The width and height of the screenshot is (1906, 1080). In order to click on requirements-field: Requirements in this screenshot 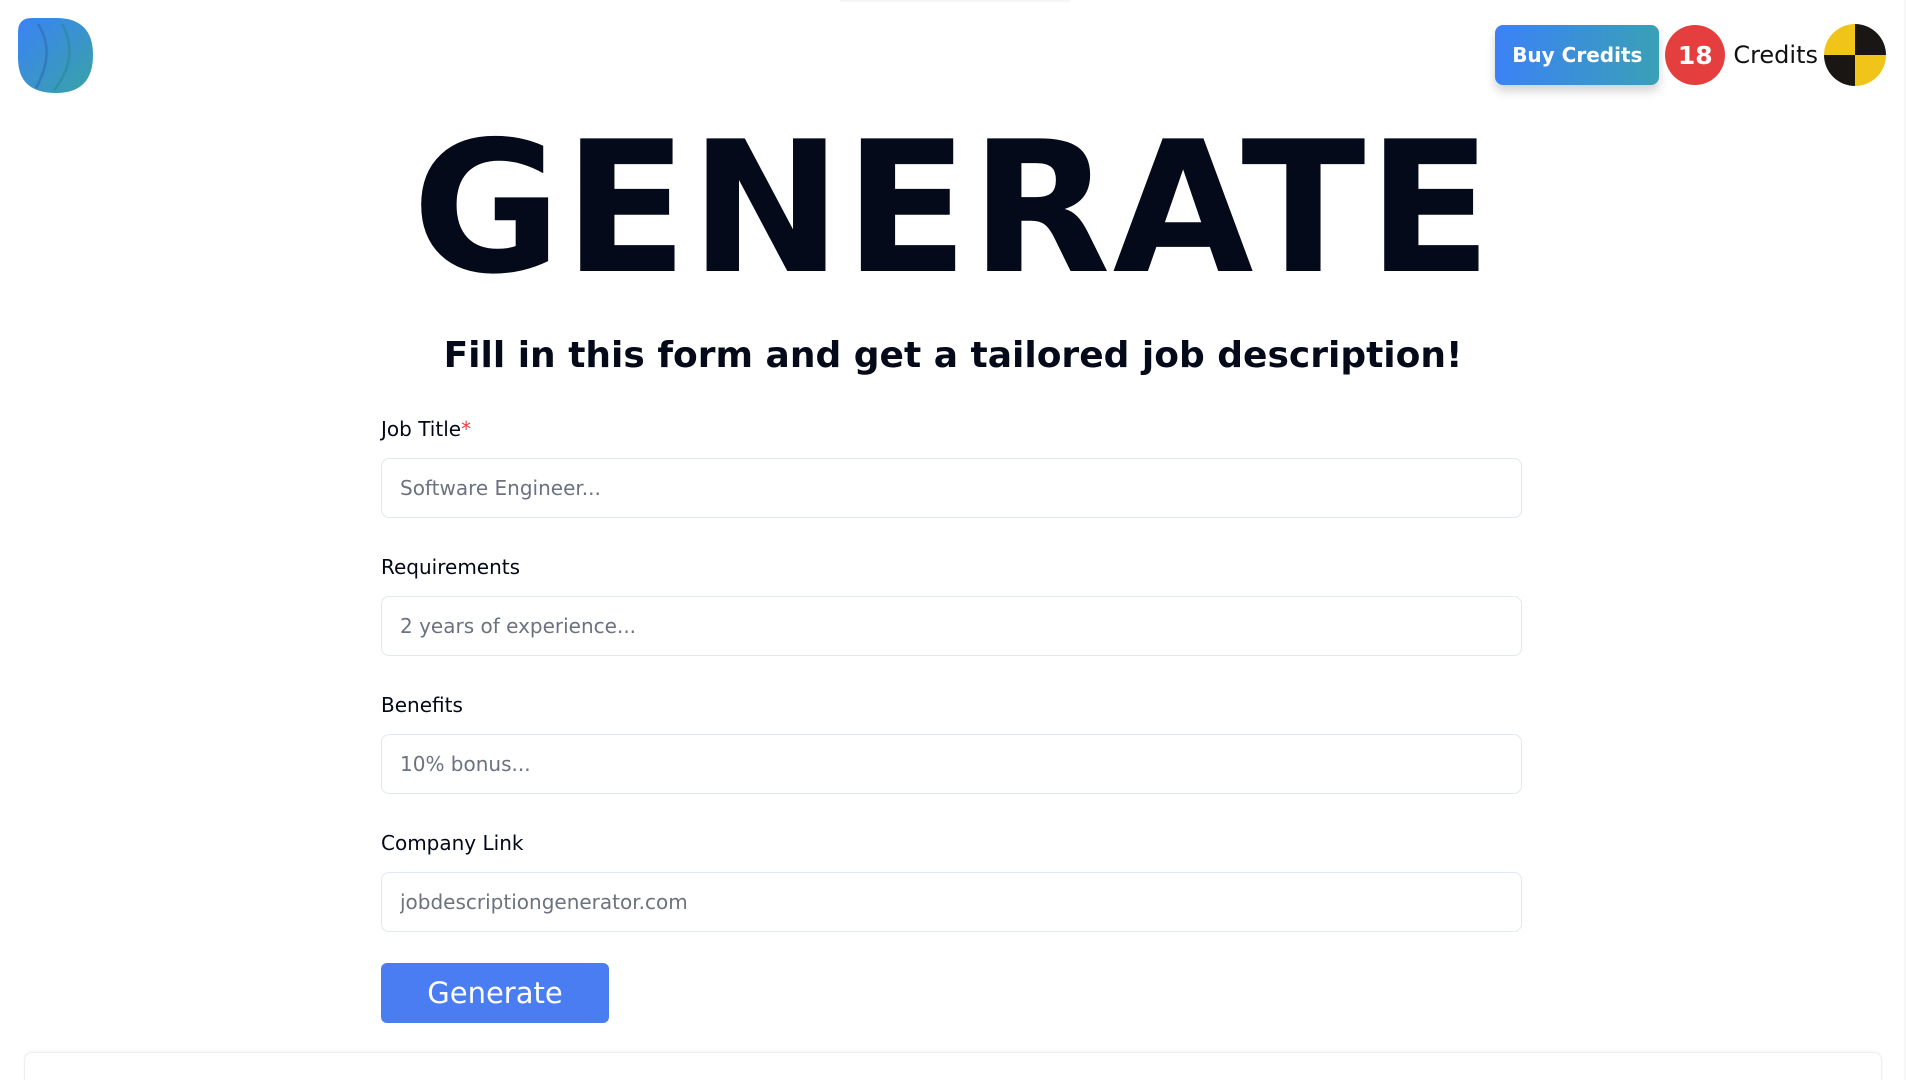, I will do `click(951, 622)`.